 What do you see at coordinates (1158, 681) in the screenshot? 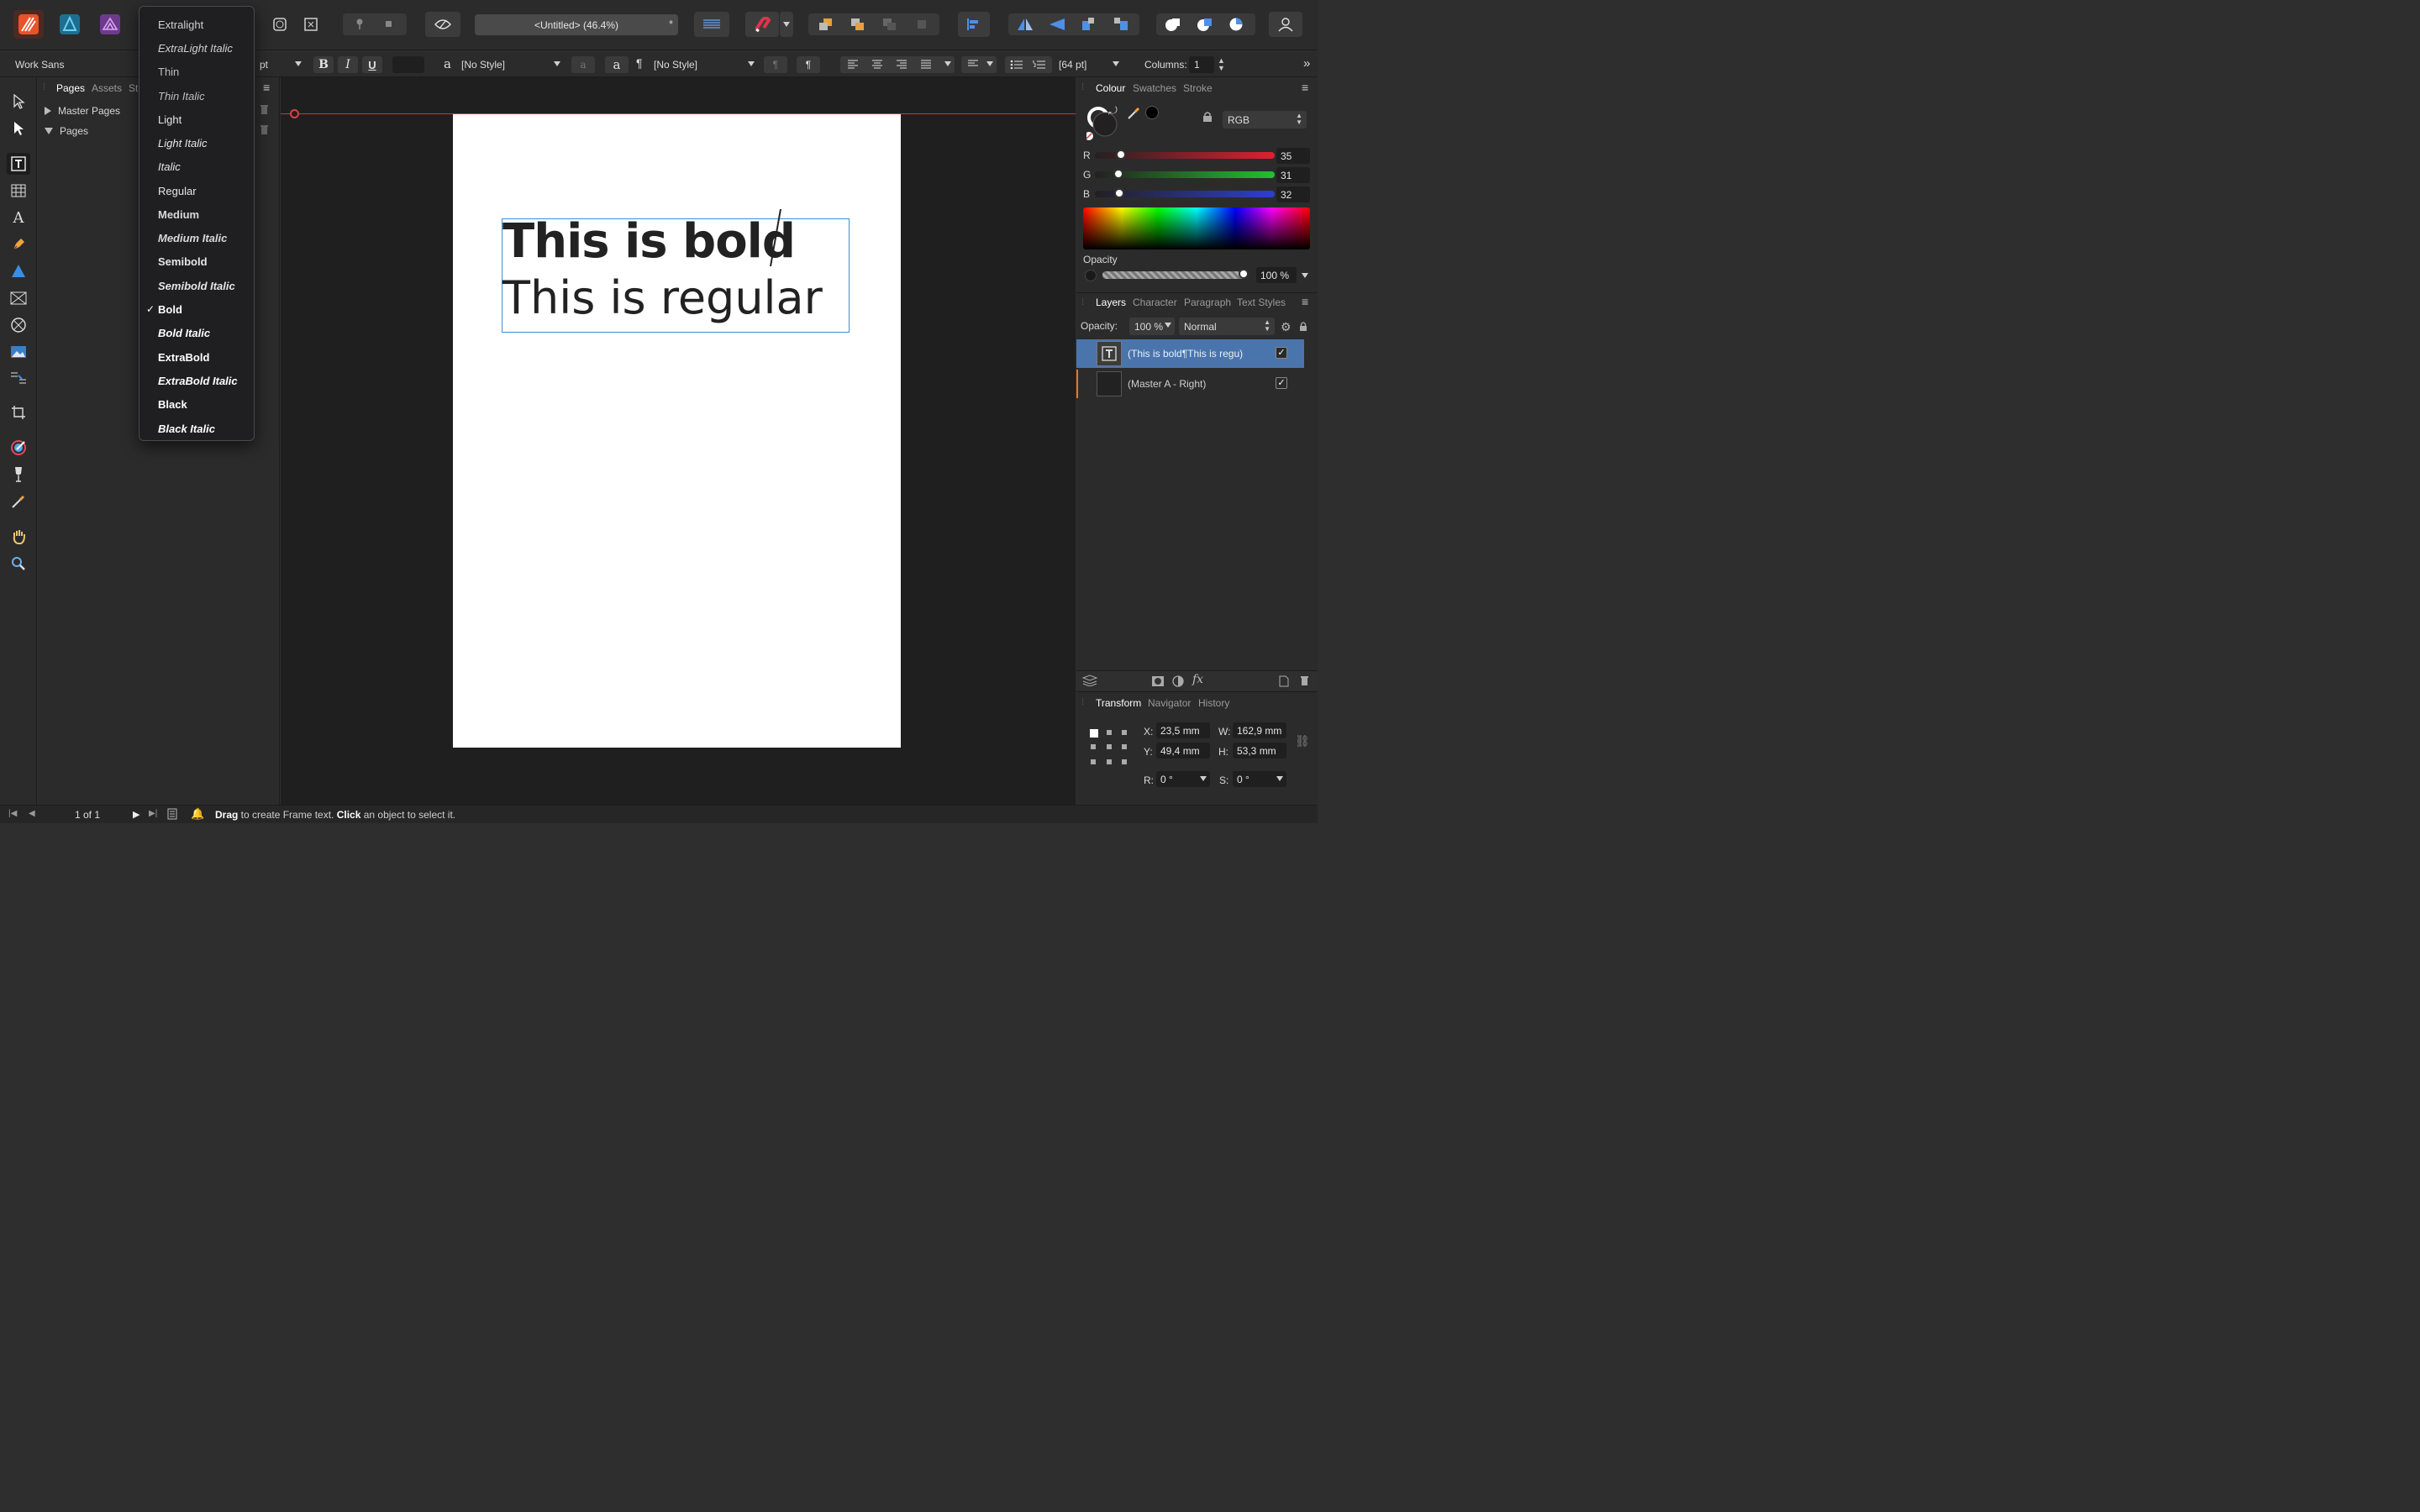
I see `mask-layer-icon` at bounding box center [1158, 681].